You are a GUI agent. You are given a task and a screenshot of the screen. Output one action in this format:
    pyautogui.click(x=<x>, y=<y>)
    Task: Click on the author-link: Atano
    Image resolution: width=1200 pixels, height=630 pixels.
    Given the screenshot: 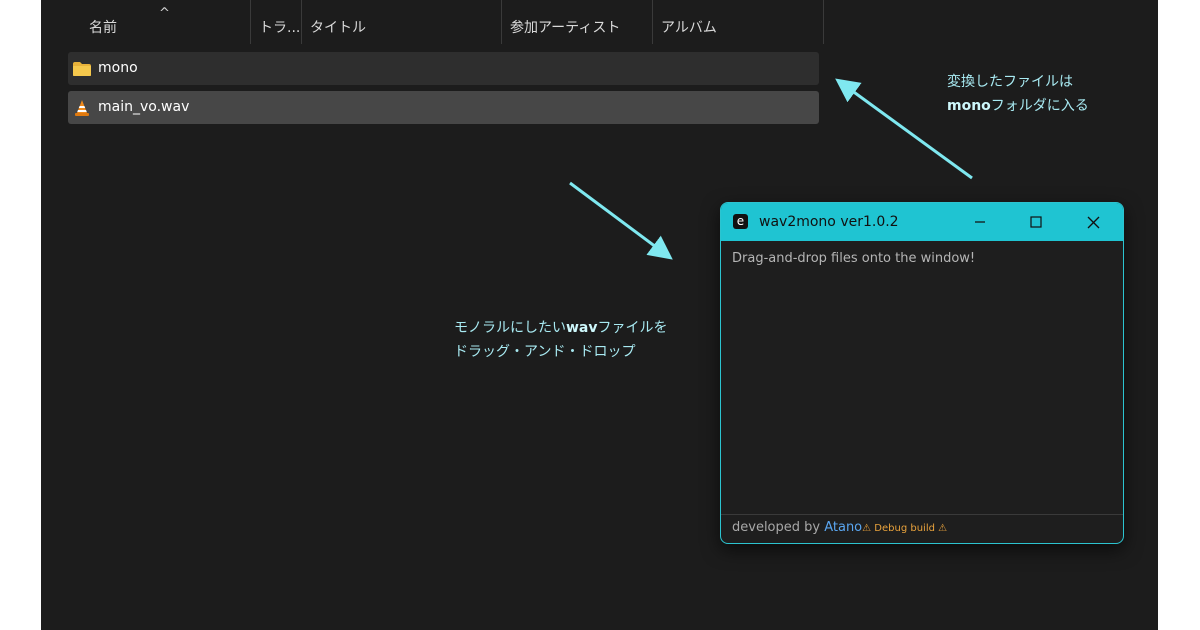 What is the action you would take?
    pyautogui.click(x=843, y=527)
    